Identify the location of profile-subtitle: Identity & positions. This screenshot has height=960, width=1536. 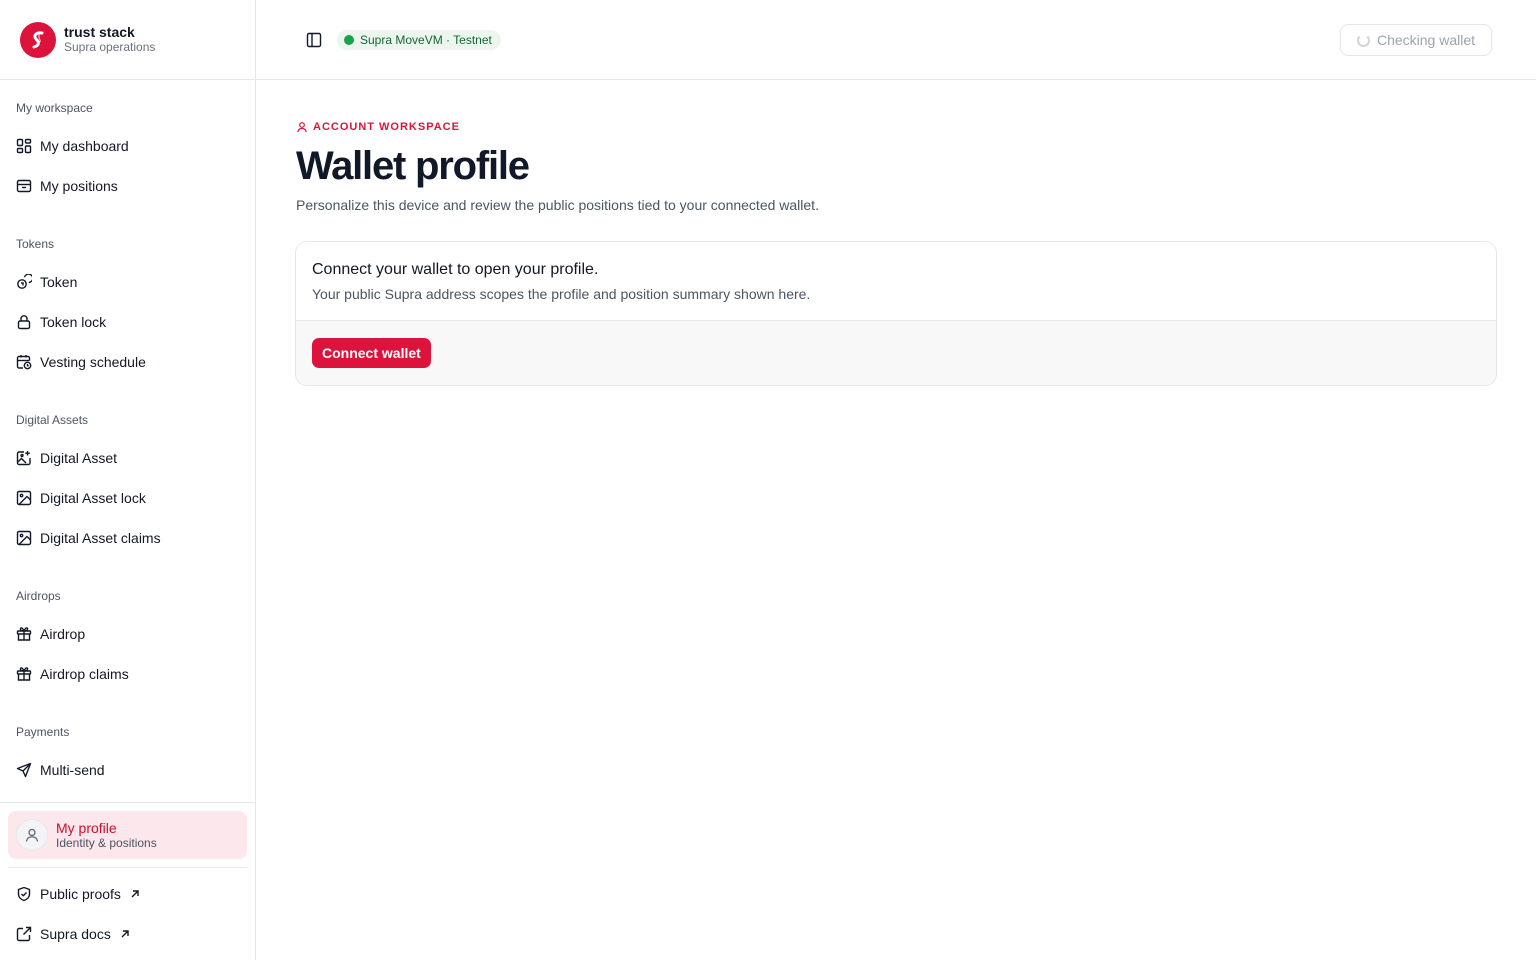
(106, 842).